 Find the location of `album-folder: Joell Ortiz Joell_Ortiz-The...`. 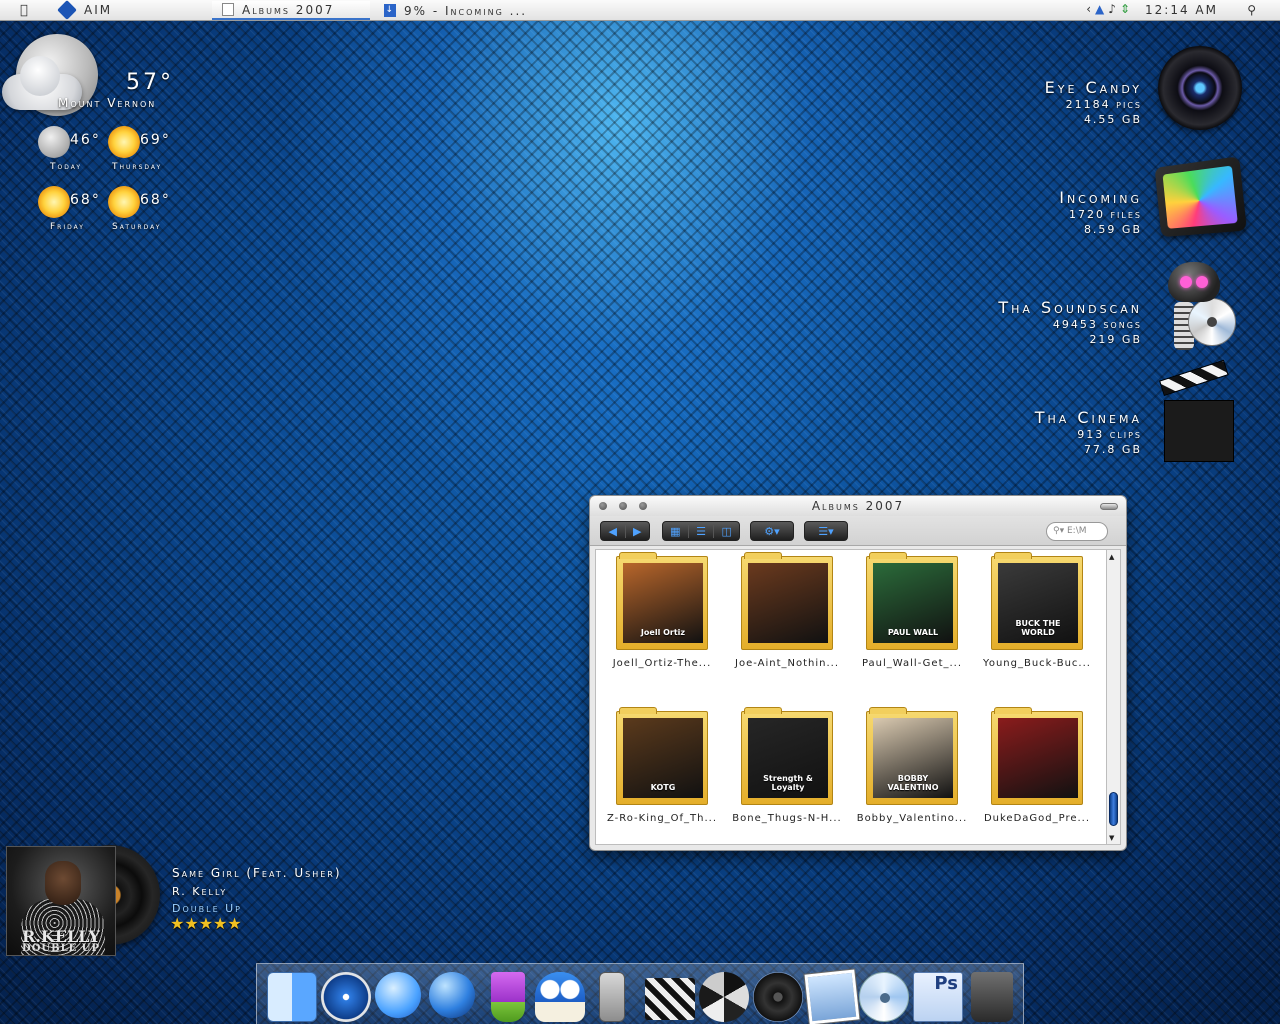

album-folder: Joell Ortiz Joell_Ortiz-The... is located at coordinates (660, 613).